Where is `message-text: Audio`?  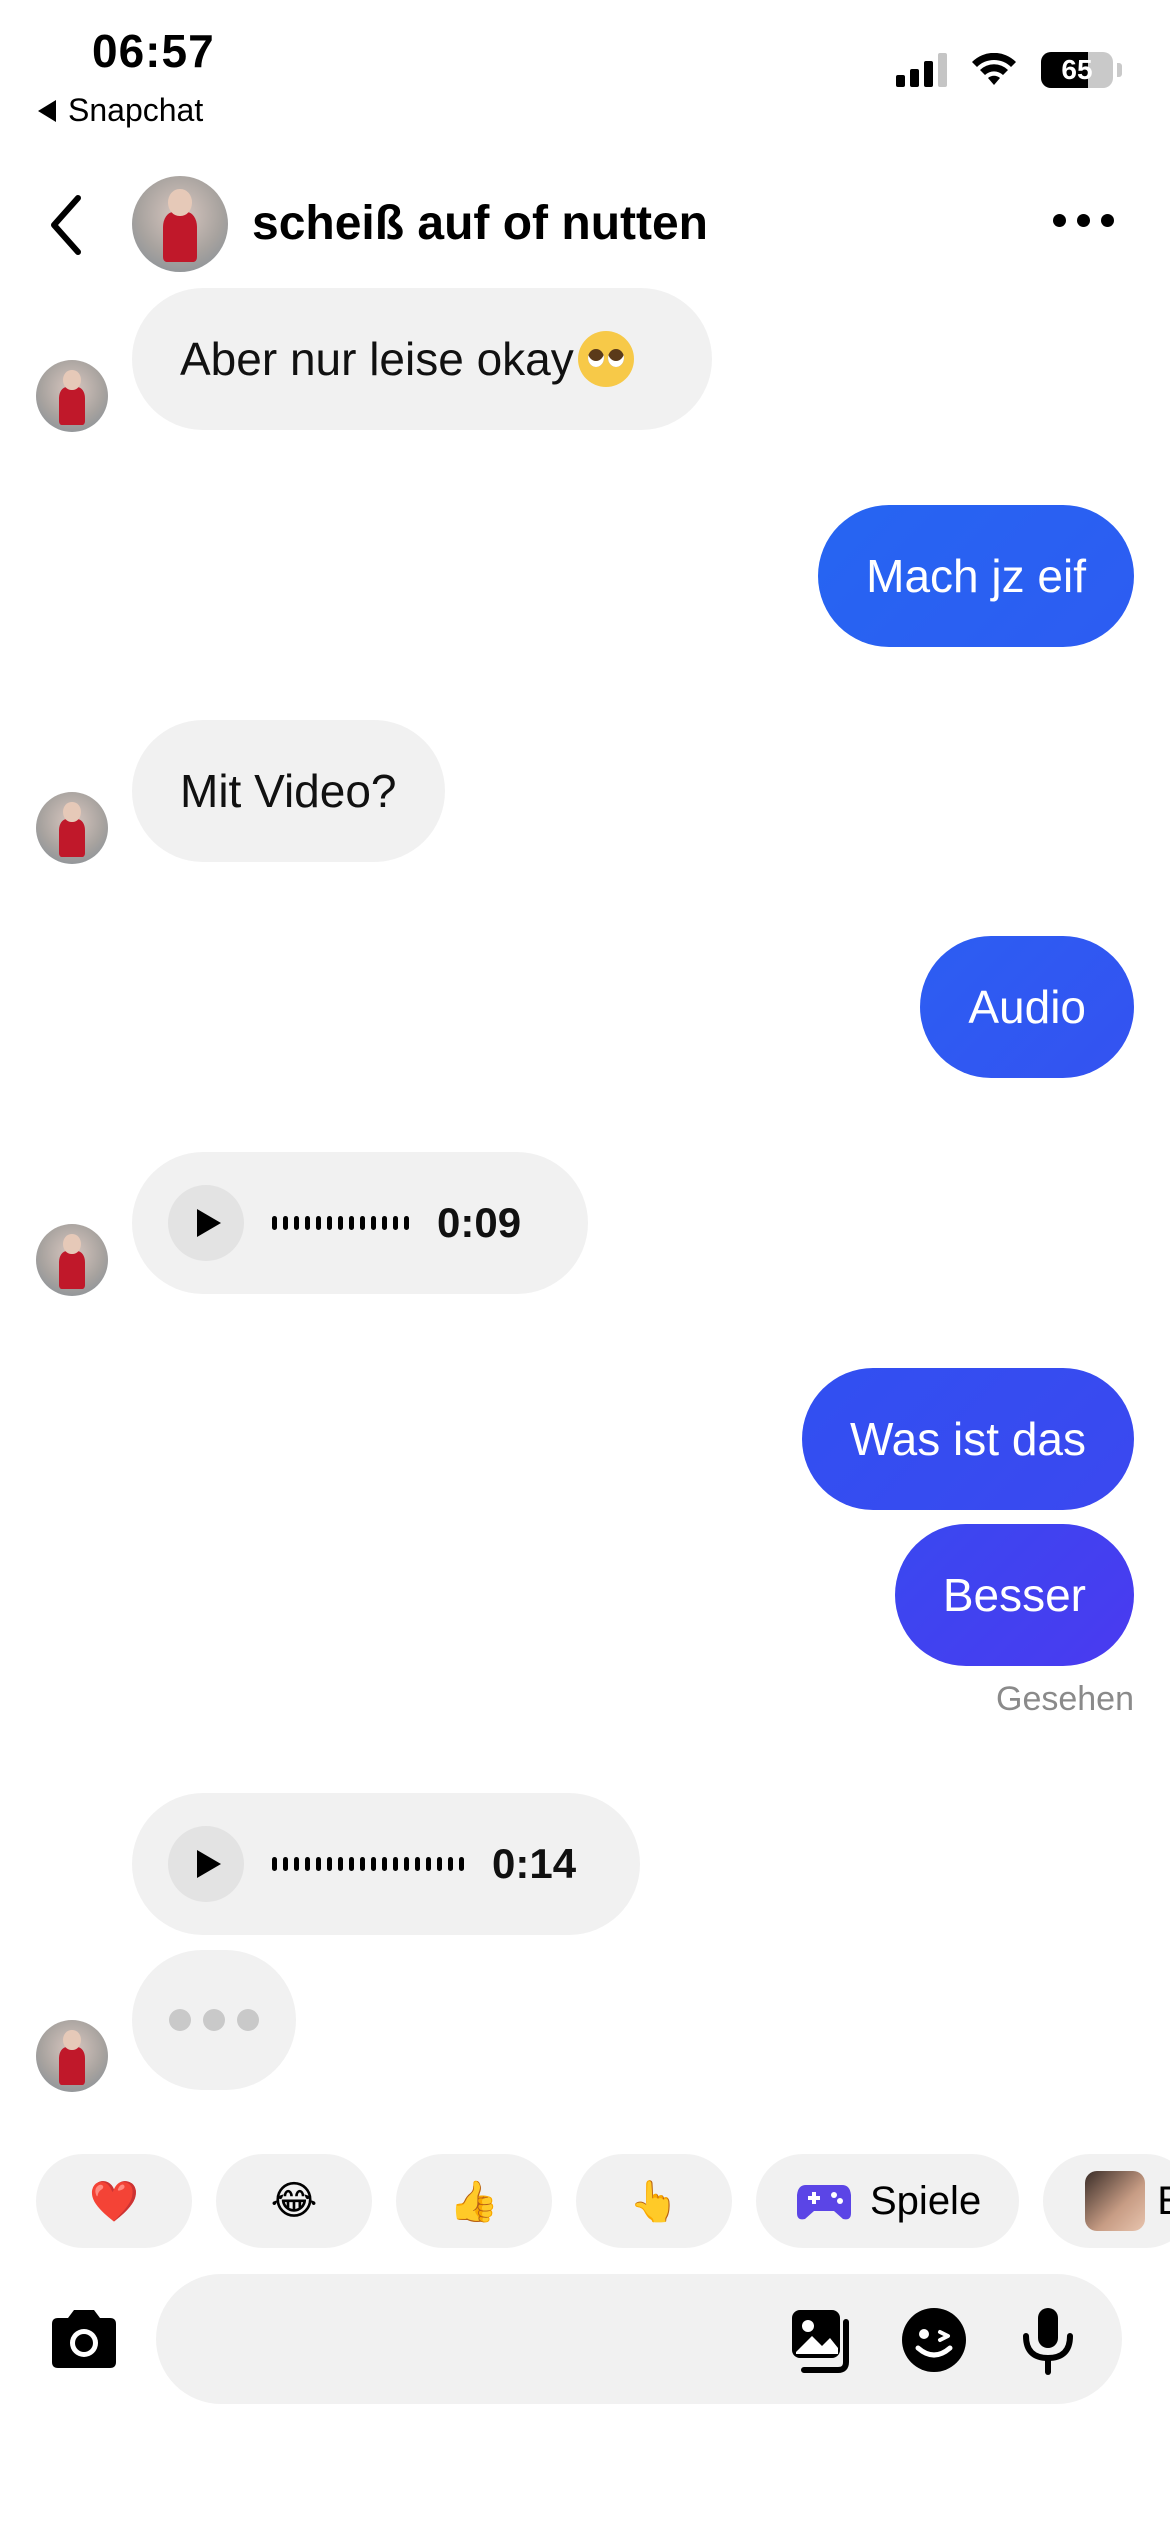 message-text: Audio is located at coordinates (1027, 1007).